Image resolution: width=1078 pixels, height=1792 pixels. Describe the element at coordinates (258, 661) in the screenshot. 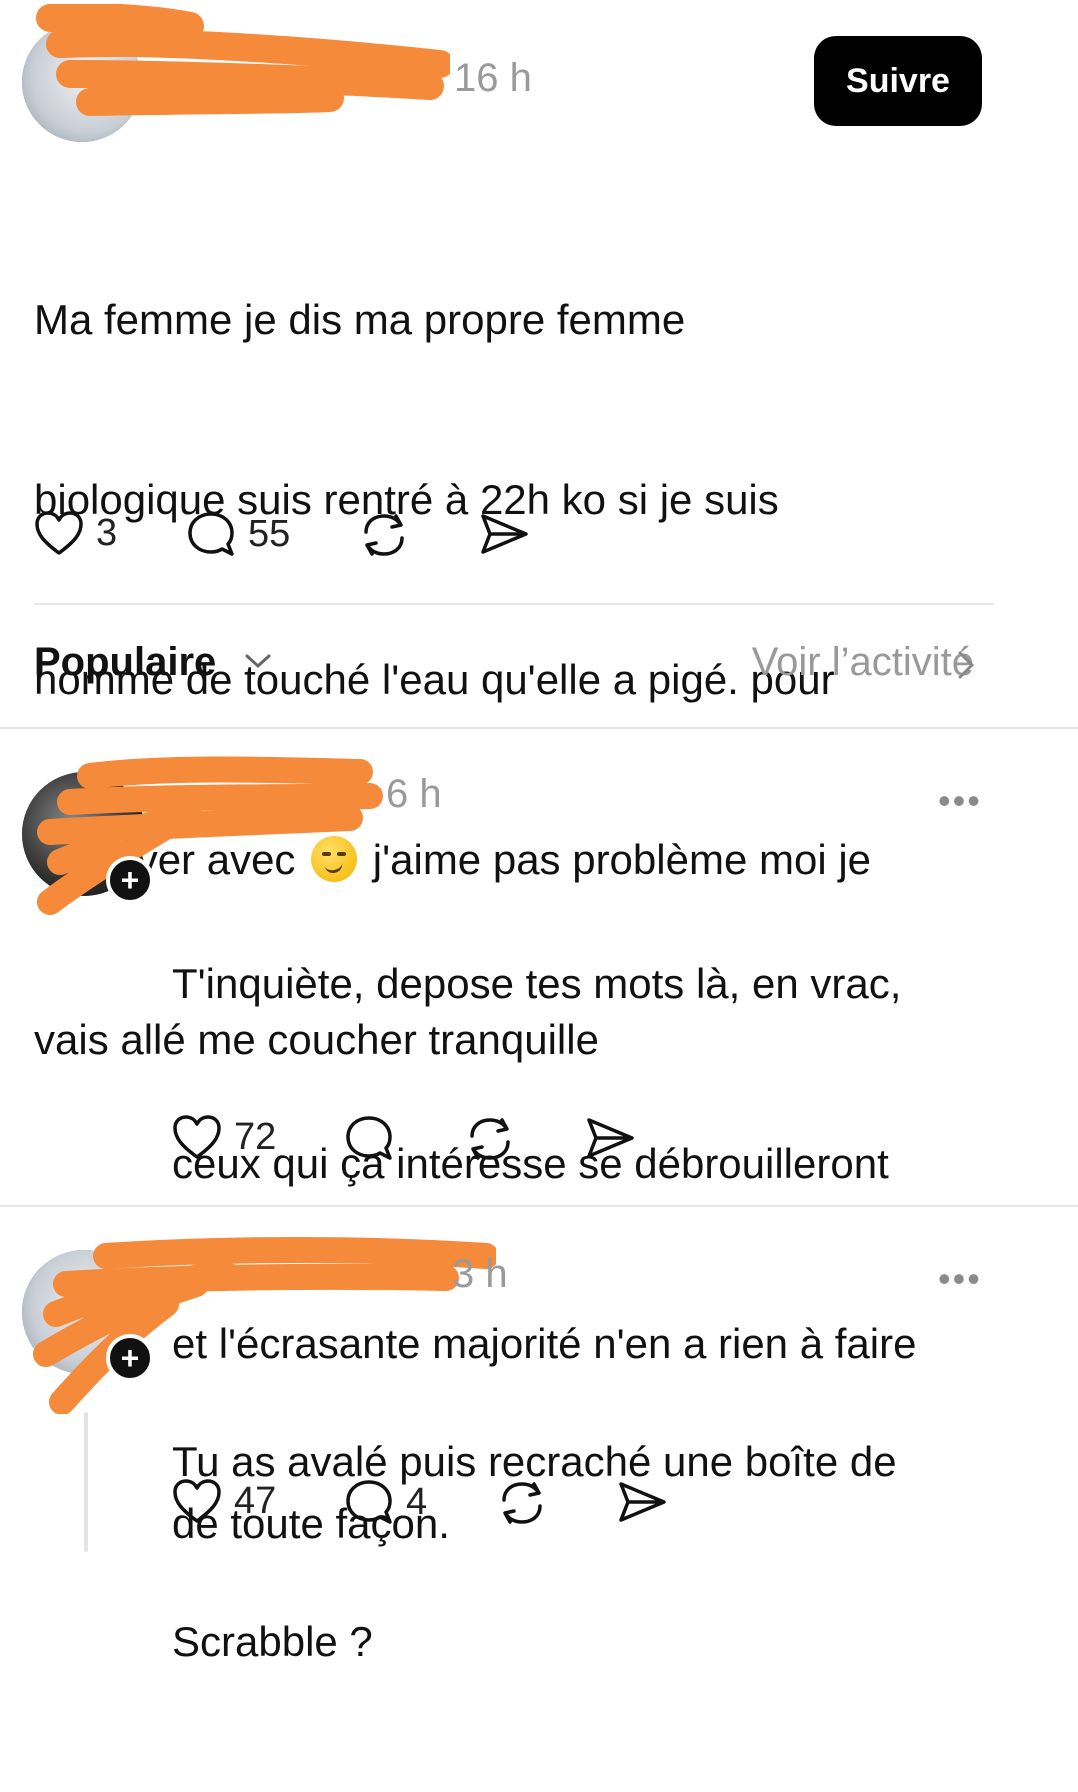

I see `chevron-down-icon` at that location.